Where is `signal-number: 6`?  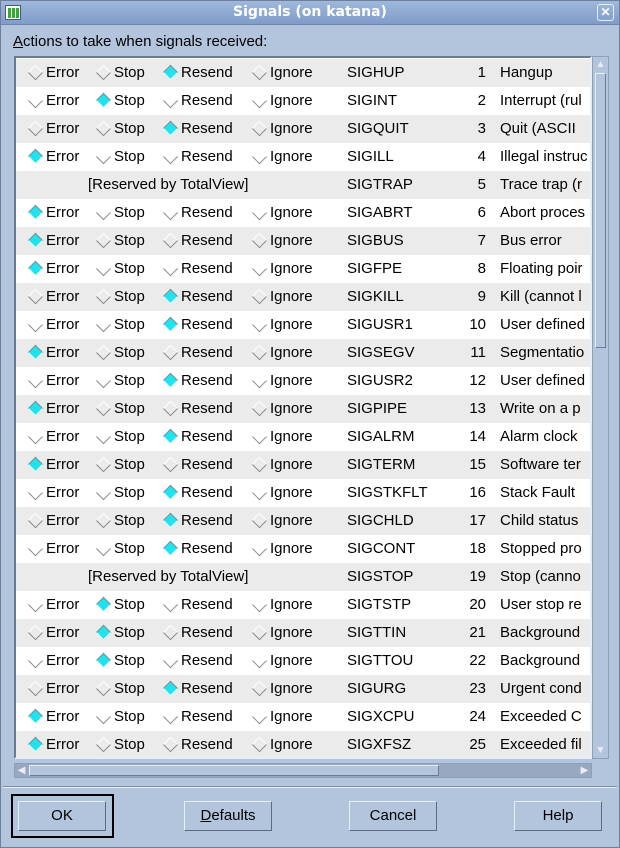
signal-number: 6 is located at coordinates (481, 212).